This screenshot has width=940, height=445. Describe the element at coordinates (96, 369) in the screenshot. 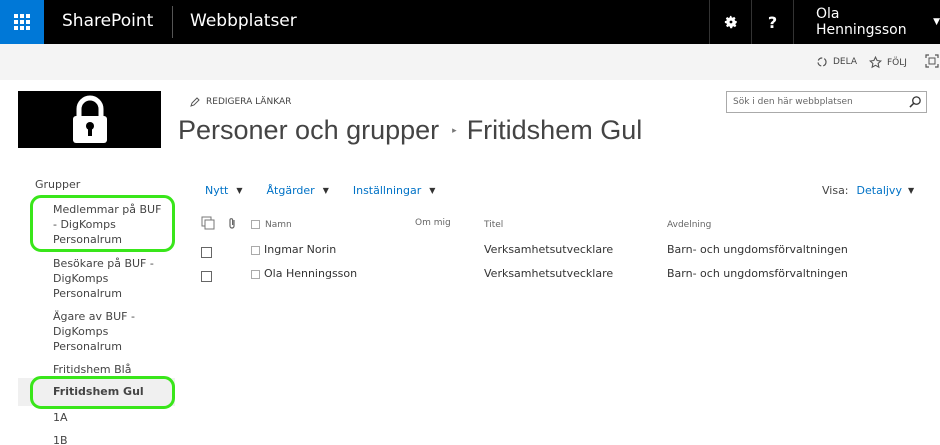

I see `nav-item-fritidshem-bla: Fritidshem Blå` at that location.